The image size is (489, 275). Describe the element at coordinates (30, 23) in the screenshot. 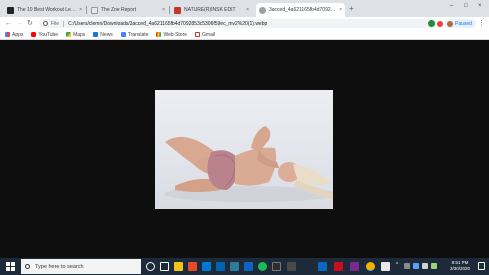

I see `reload-button: ↻` at that location.